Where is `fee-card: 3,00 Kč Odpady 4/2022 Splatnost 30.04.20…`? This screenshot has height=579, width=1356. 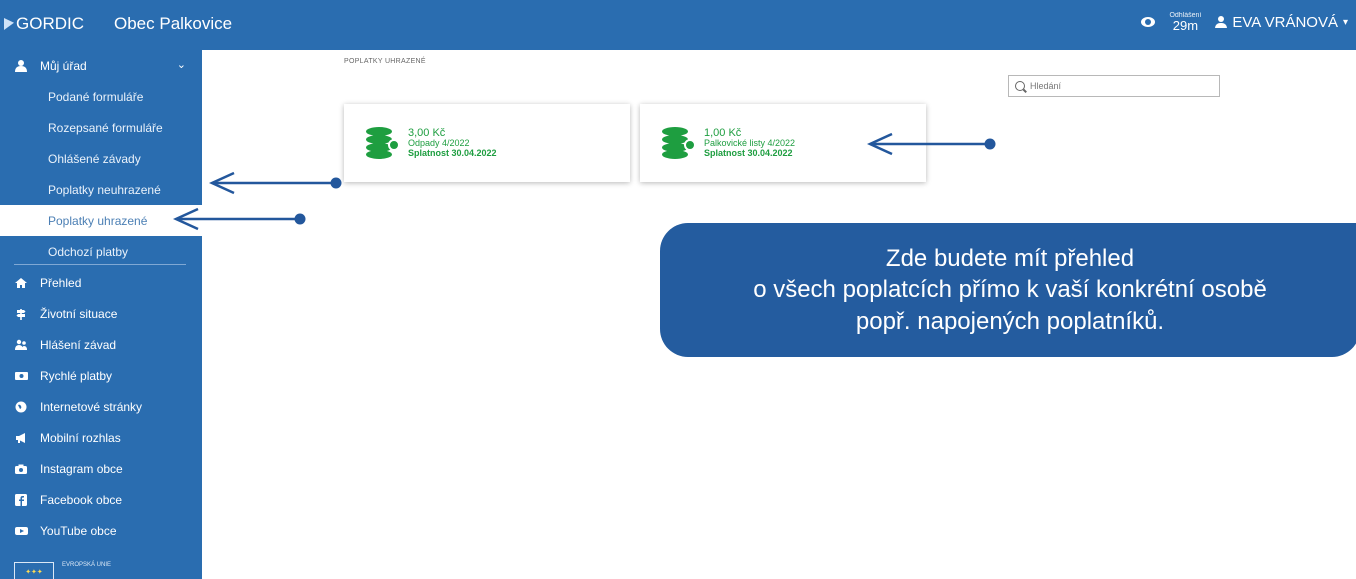 fee-card: 3,00 Kč Odpady 4/2022 Splatnost 30.04.20… is located at coordinates (487, 143).